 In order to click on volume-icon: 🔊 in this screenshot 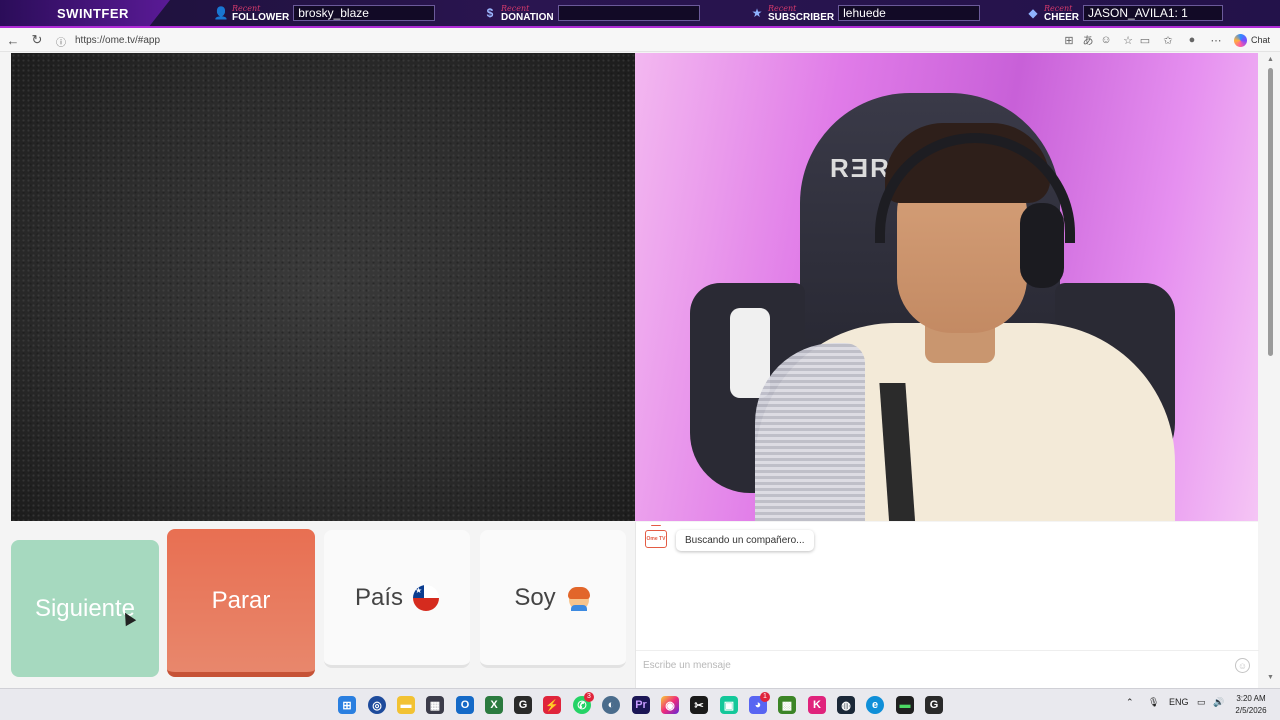, I will do `click(1218, 702)`.